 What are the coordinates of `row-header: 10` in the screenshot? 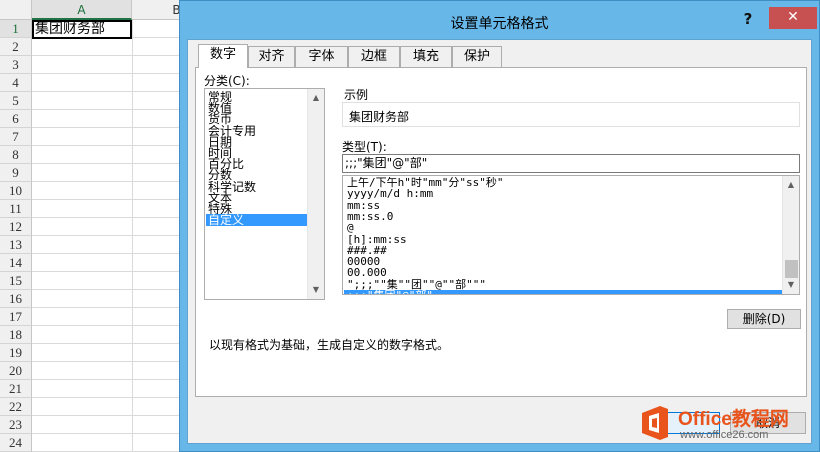 It's located at (16, 191).